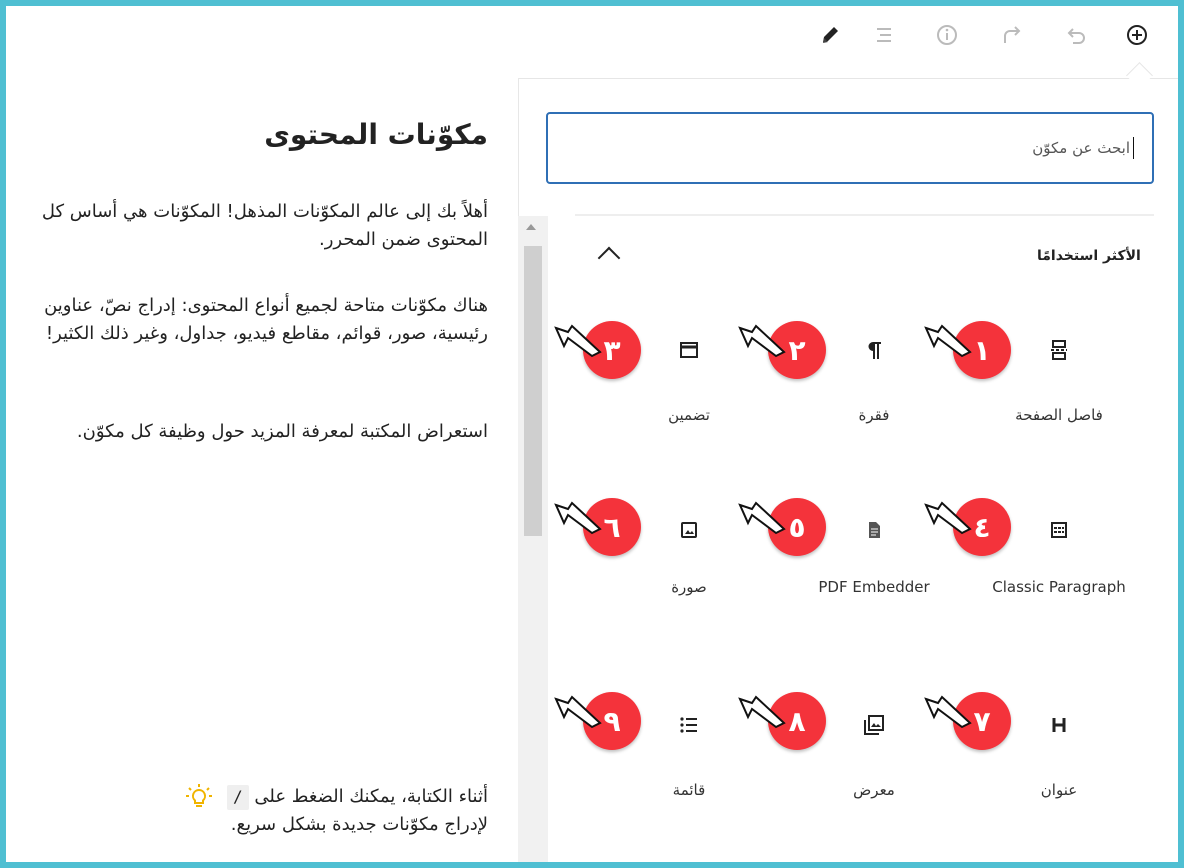 The height and width of the screenshot is (868, 1184). What do you see at coordinates (874, 350) in the screenshot?
I see `paragraph-icon` at bounding box center [874, 350].